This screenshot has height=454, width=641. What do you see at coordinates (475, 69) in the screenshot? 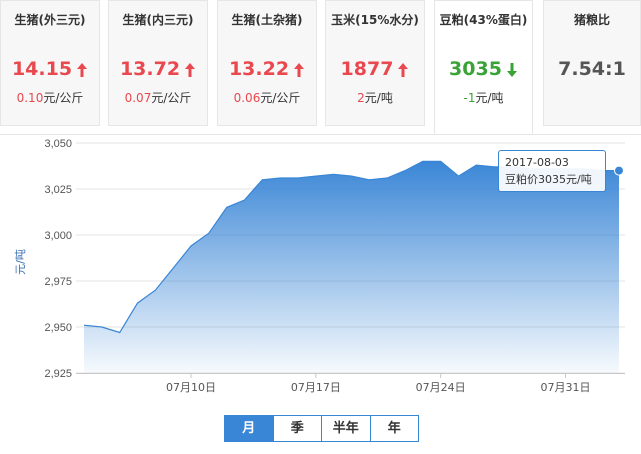
I see `card-price-value: 3035` at bounding box center [475, 69].